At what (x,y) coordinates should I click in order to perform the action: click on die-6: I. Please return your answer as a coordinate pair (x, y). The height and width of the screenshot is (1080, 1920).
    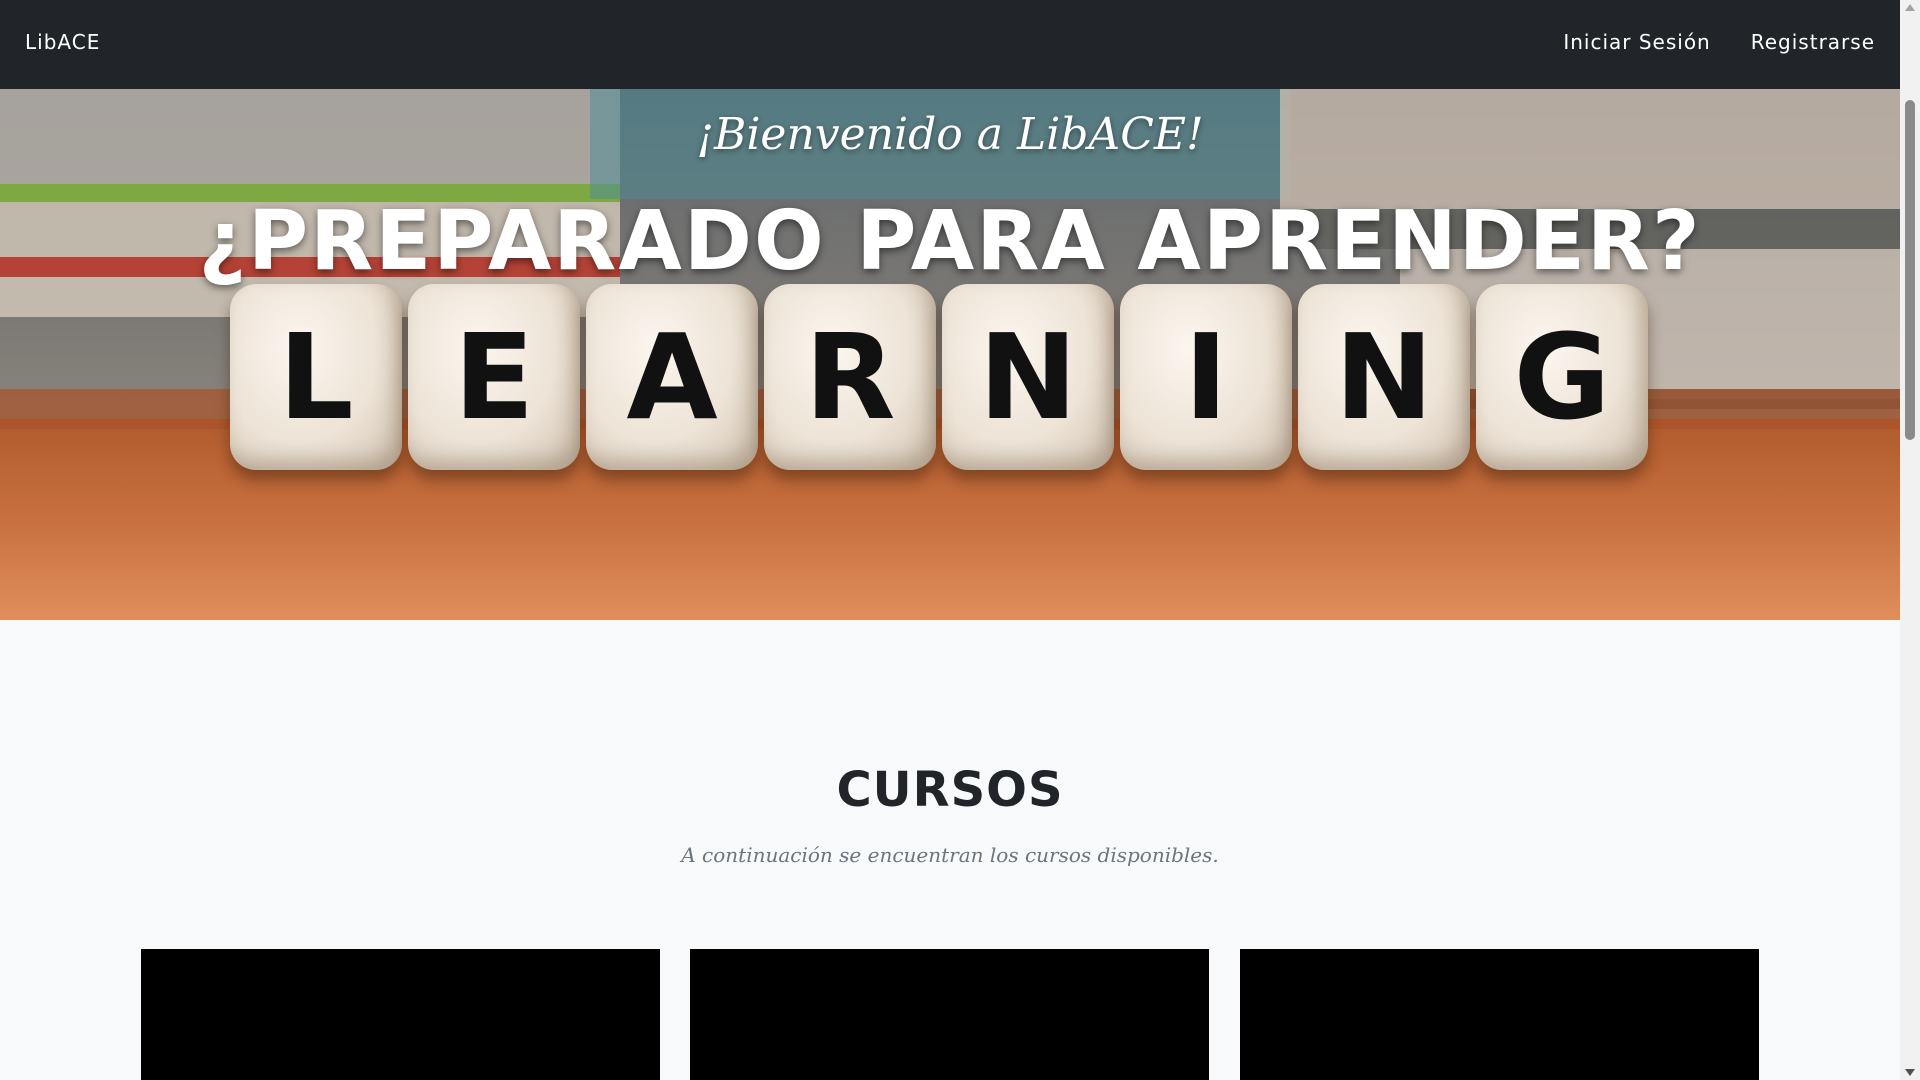
    Looking at the image, I should click on (1206, 377).